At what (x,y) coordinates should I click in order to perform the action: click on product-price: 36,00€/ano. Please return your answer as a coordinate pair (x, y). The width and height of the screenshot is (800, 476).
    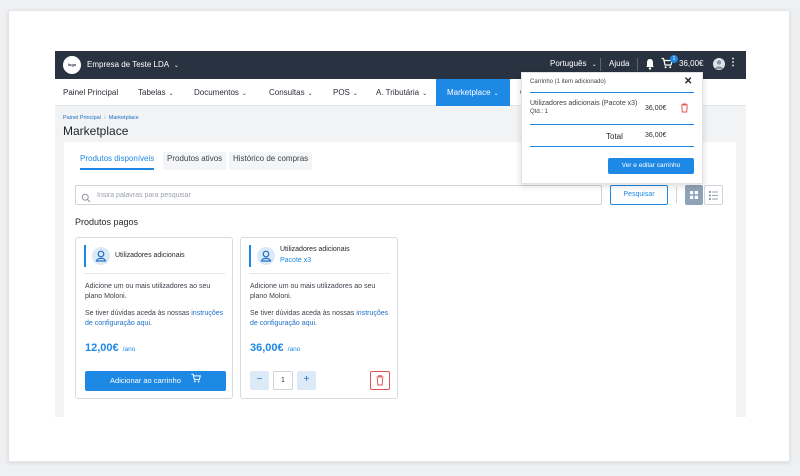
    Looking at the image, I should click on (275, 348).